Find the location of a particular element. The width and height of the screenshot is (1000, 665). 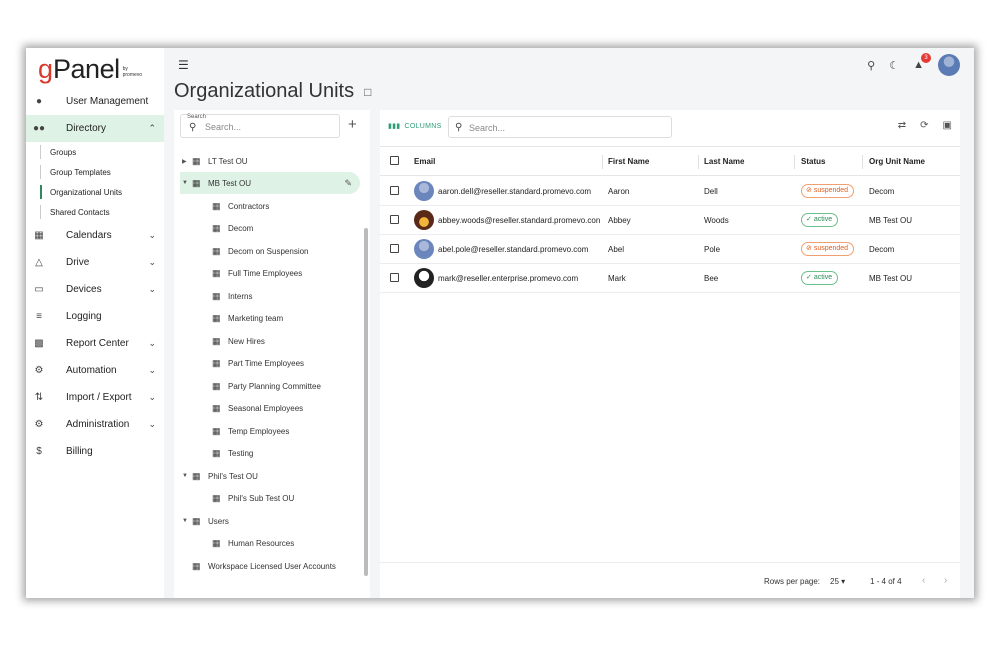

sidebar-item-label: Import / Export is located at coordinates (99, 397).